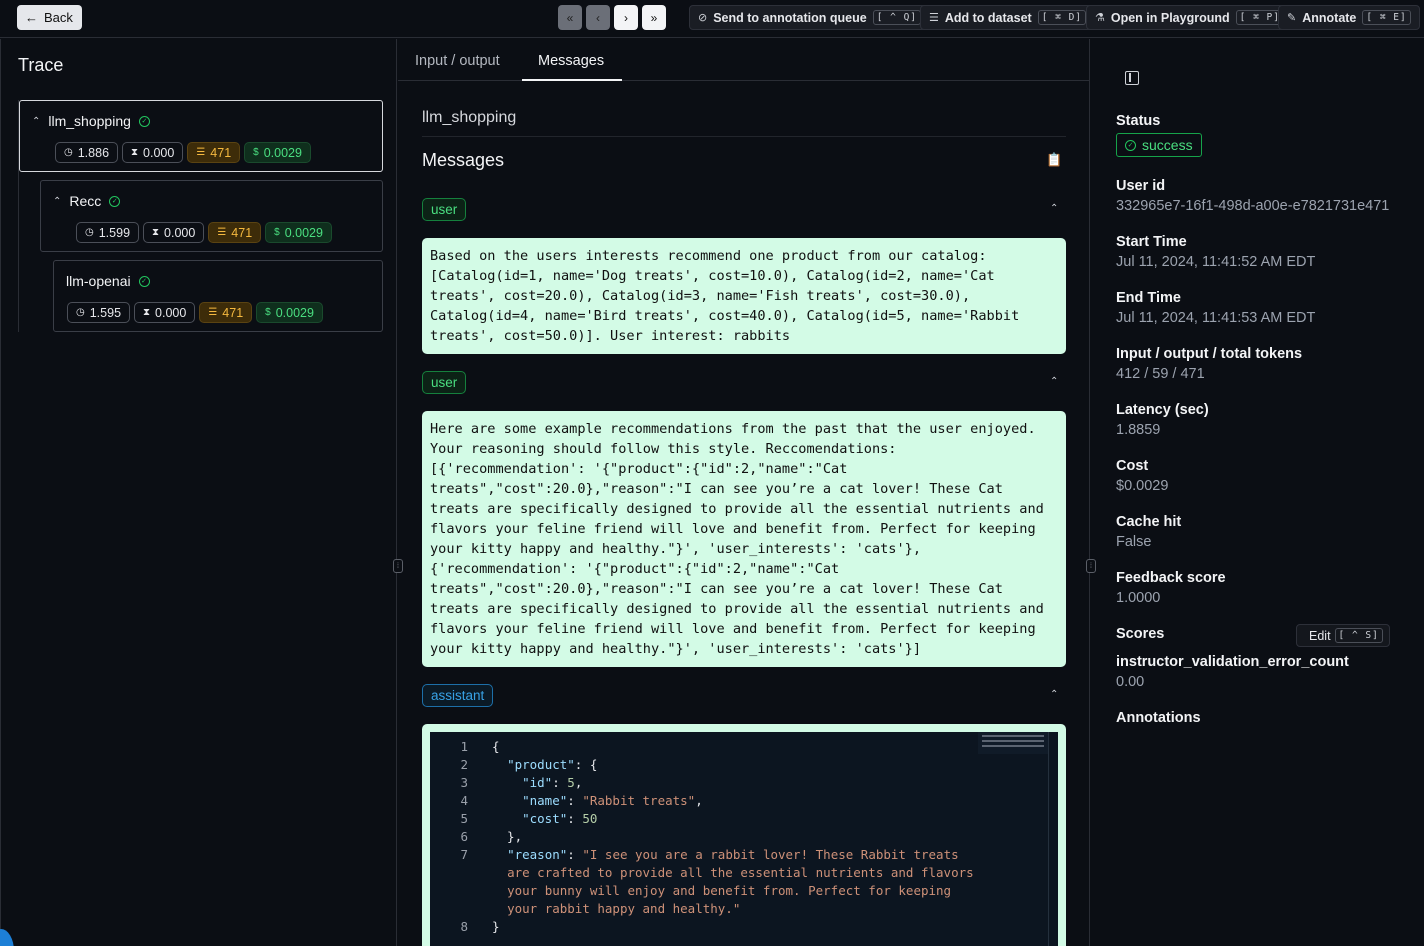 This screenshot has height=946, width=1424. What do you see at coordinates (1349, 17) in the screenshot?
I see `annotate-button: ✎ Annotate [ ⌘ E]` at bounding box center [1349, 17].